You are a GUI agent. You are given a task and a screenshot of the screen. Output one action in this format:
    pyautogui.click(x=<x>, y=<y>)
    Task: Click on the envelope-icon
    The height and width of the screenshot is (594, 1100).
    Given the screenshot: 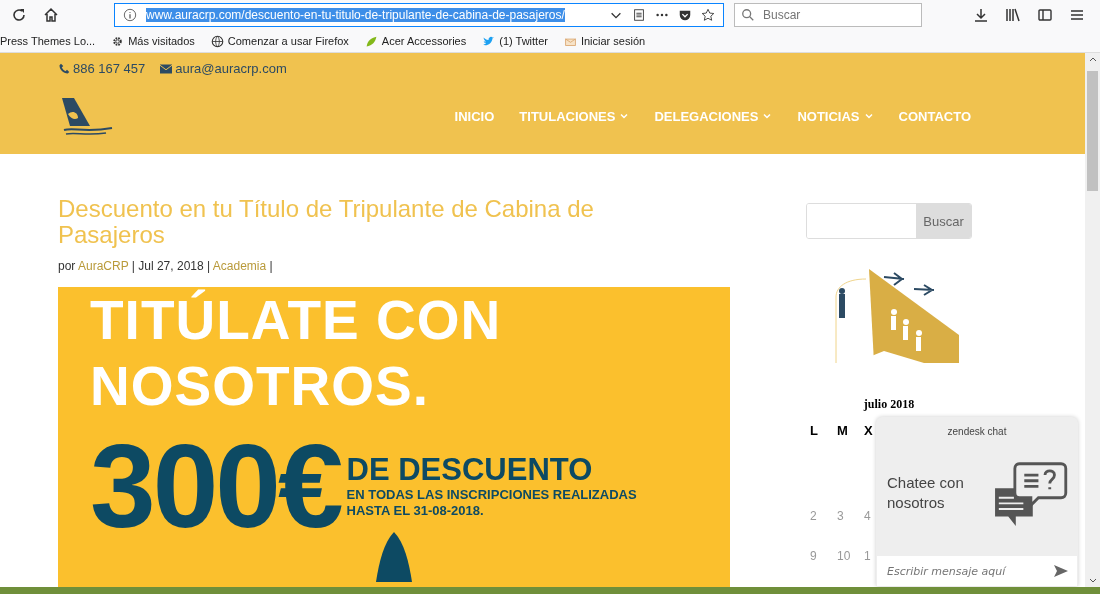 What is the action you would take?
    pyautogui.click(x=166, y=68)
    